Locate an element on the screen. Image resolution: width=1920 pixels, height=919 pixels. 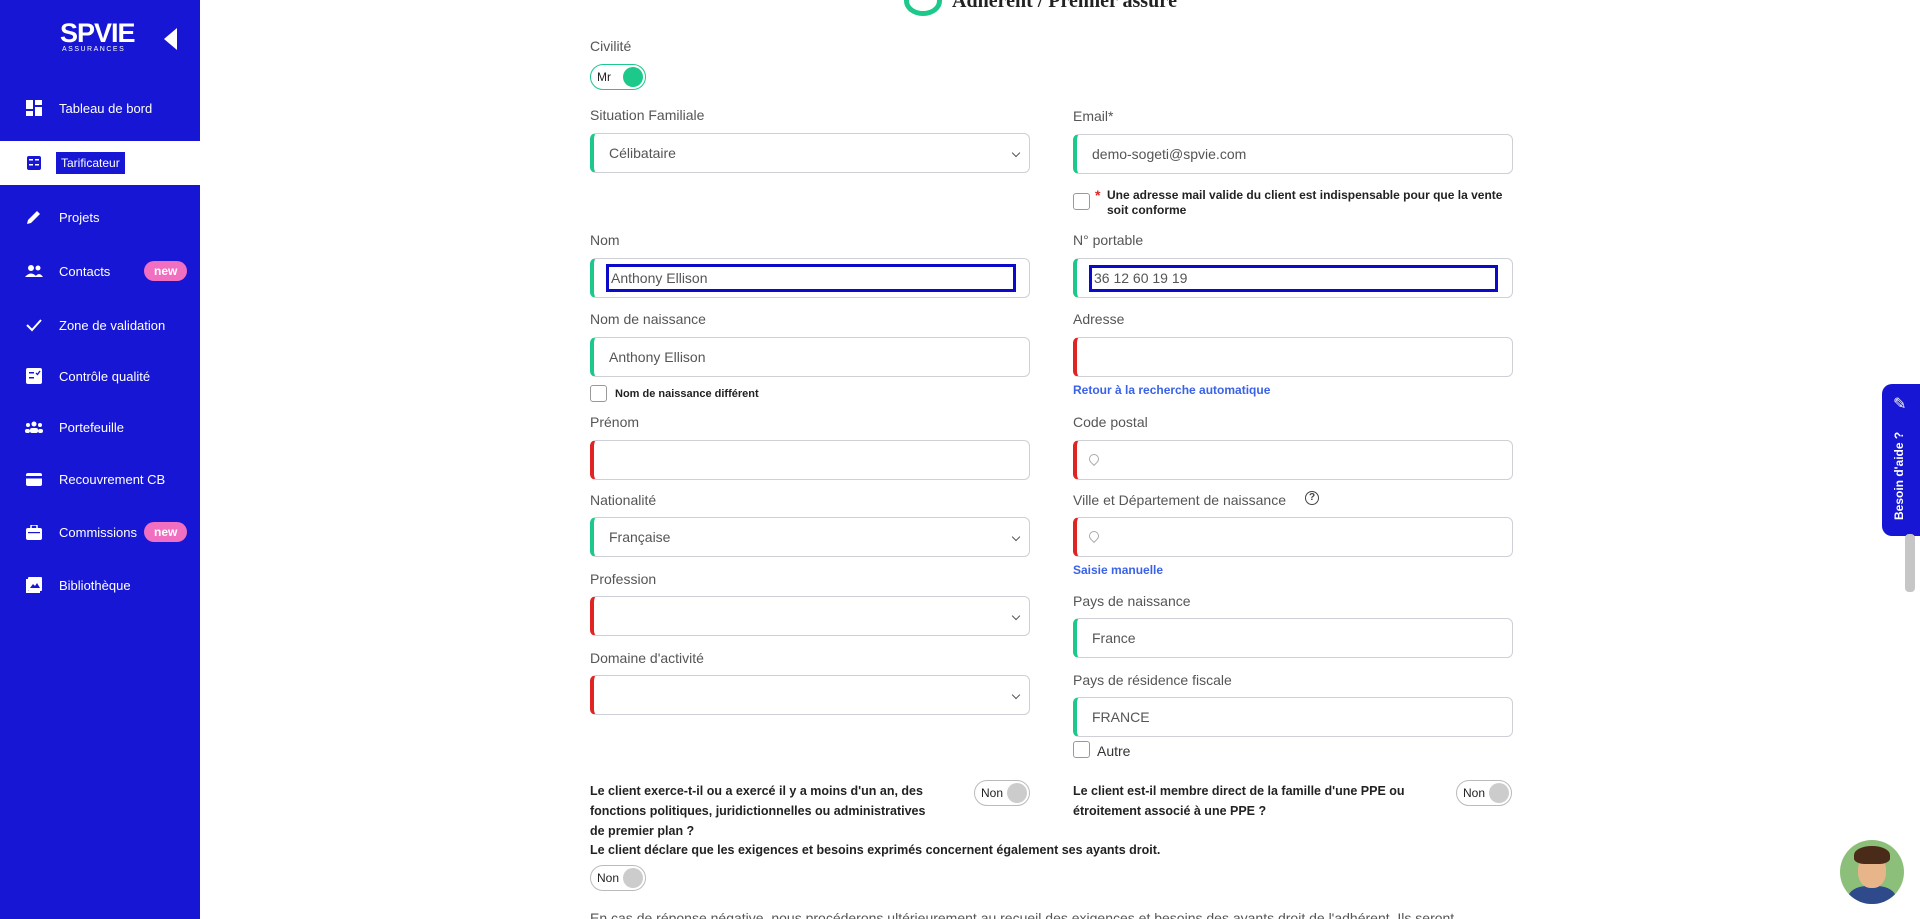
sidebar-item-portefeuille: Portefeuille is located at coordinates (100, 427).